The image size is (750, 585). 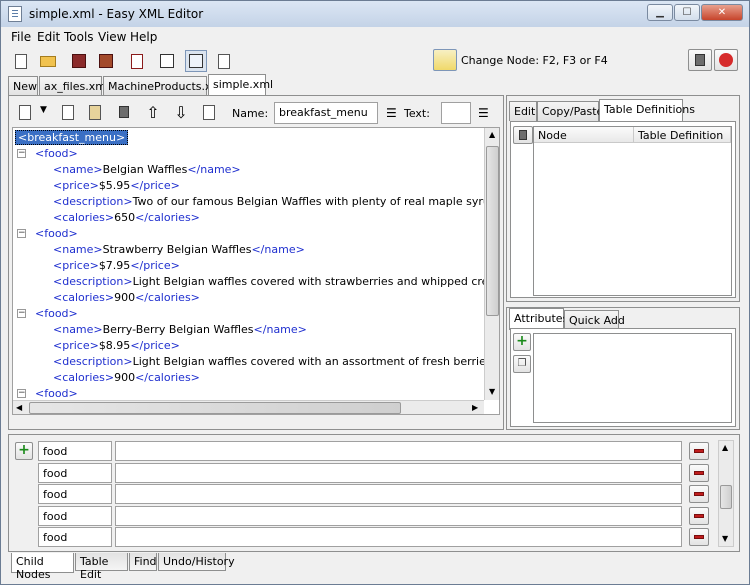 What do you see at coordinates (326, 113) in the screenshot?
I see `name-input: breakfast_menu` at bounding box center [326, 113].